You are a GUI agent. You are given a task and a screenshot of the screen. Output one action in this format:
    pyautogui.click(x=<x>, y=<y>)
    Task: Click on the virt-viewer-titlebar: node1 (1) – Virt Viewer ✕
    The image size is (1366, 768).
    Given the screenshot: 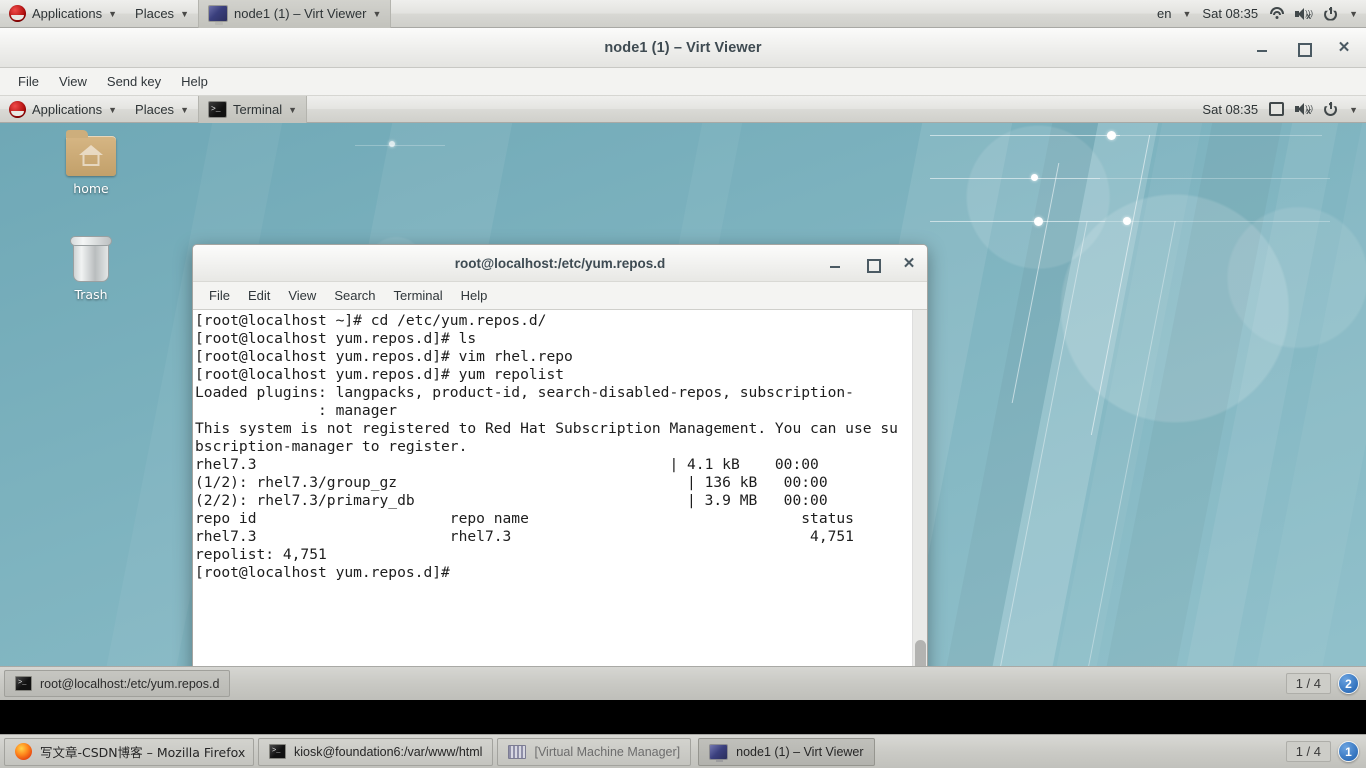 What is the action you would take?
    pyautogui.click(x=683, y=48)
    